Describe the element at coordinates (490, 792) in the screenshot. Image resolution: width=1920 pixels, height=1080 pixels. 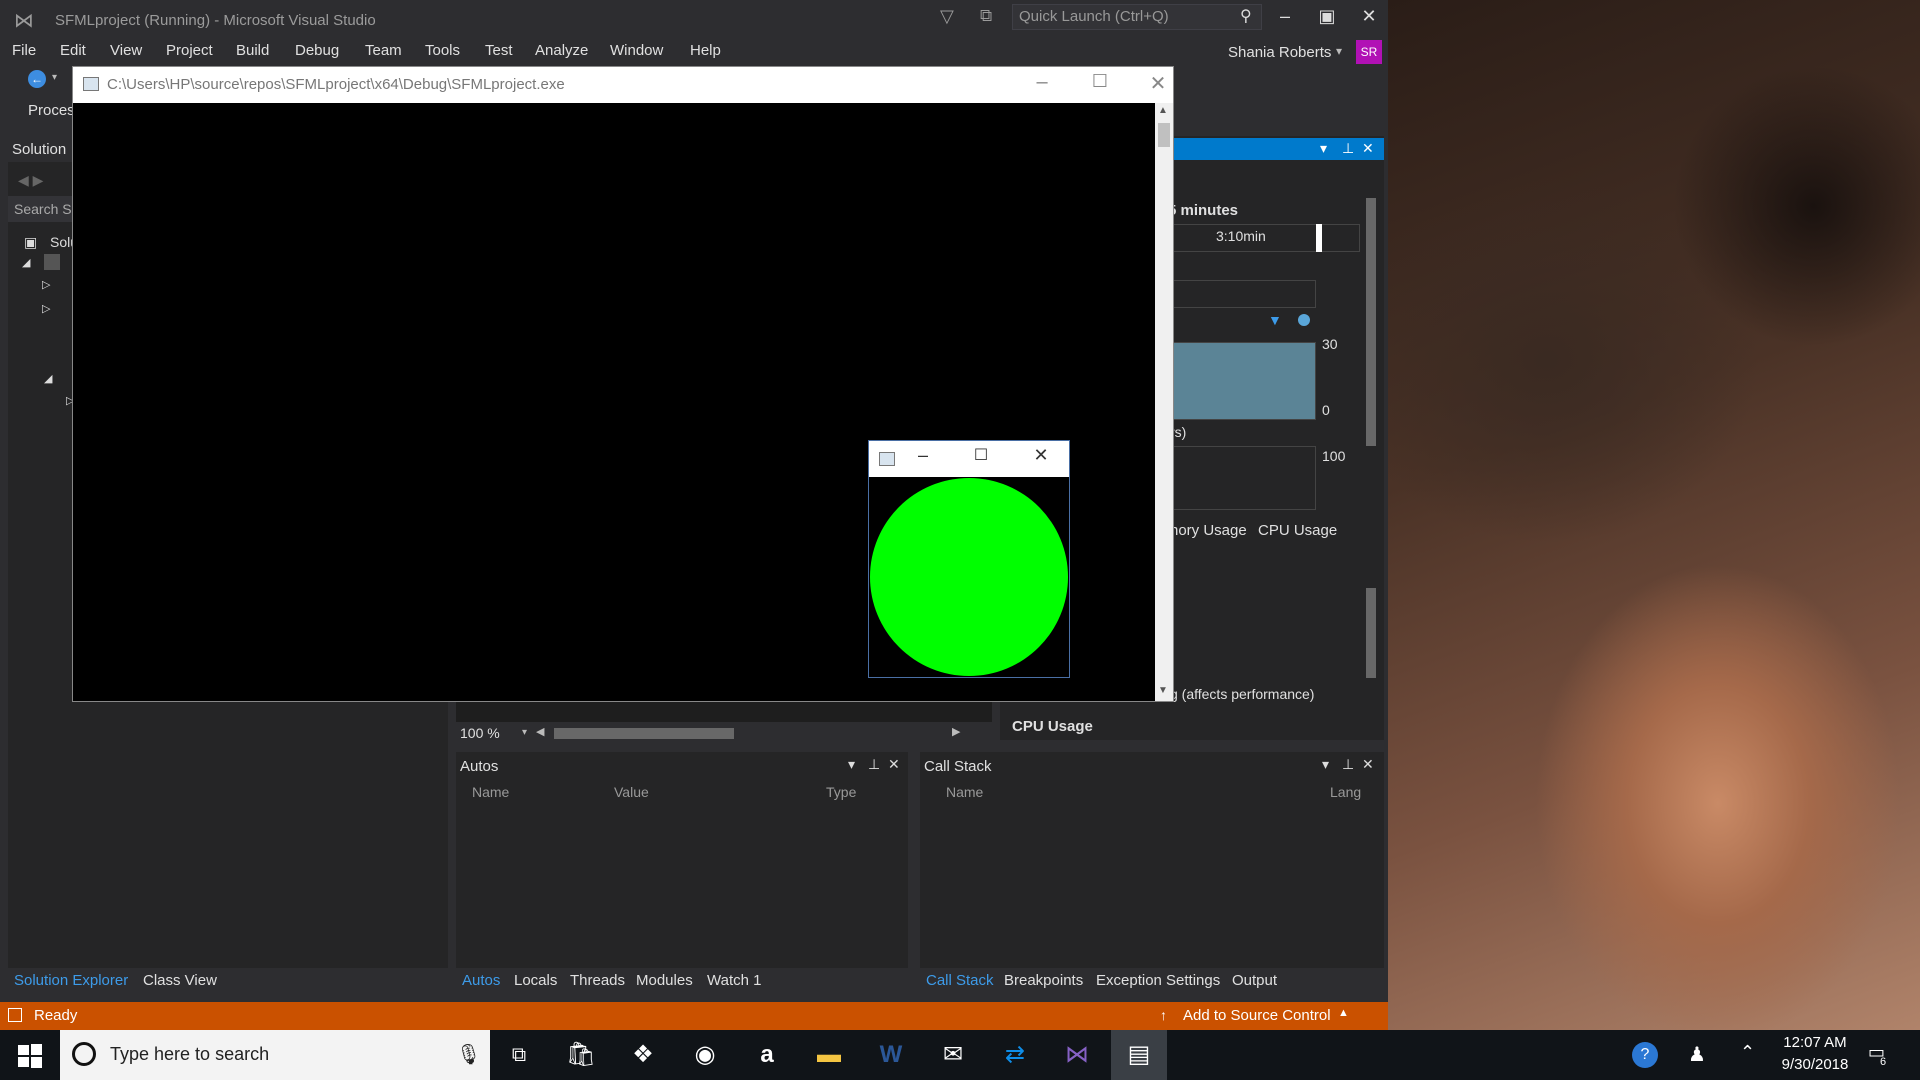
I see `autos-col-name: Name` at that location.